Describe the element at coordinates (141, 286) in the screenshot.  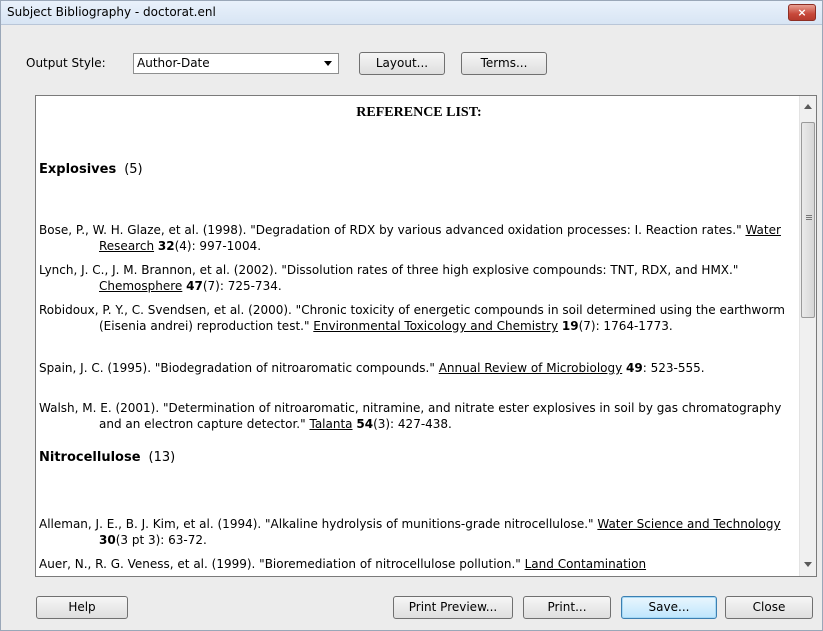
I see `journal-title: Chemosphere` at that location.